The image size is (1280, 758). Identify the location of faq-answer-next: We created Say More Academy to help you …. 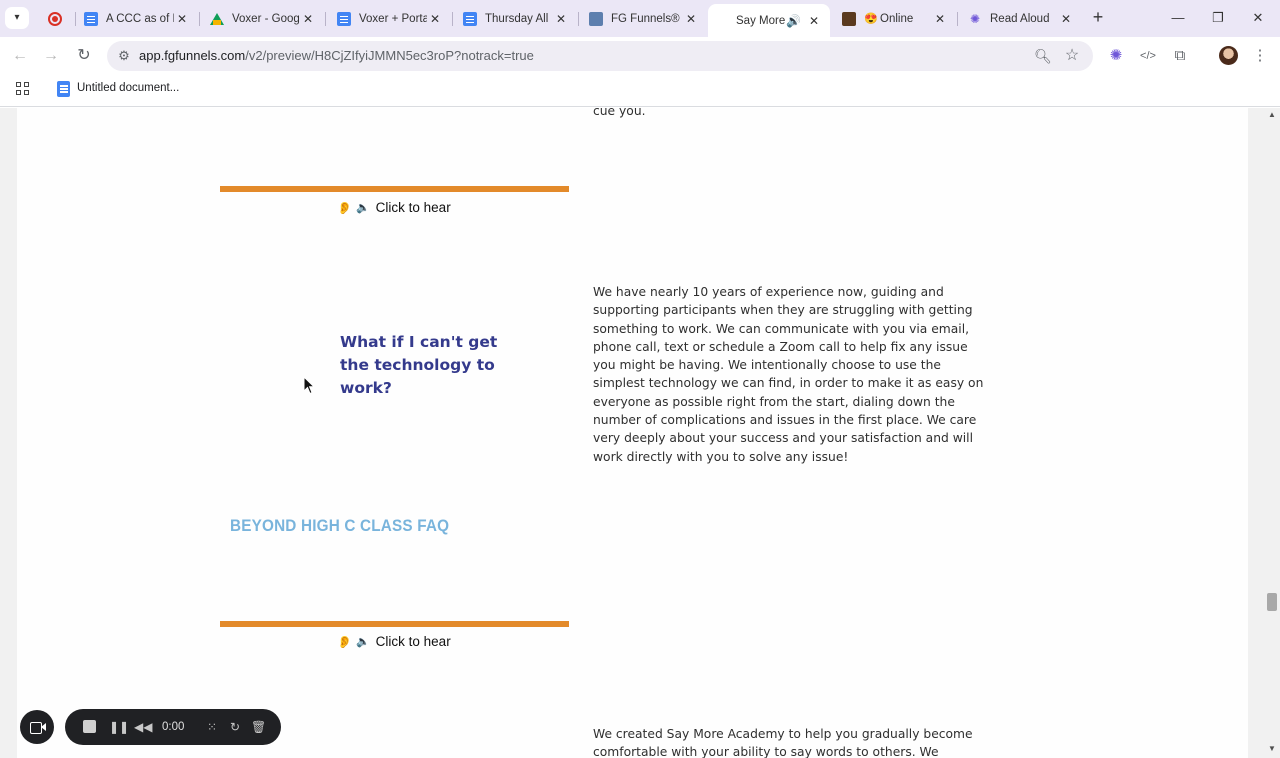
(783, 742).